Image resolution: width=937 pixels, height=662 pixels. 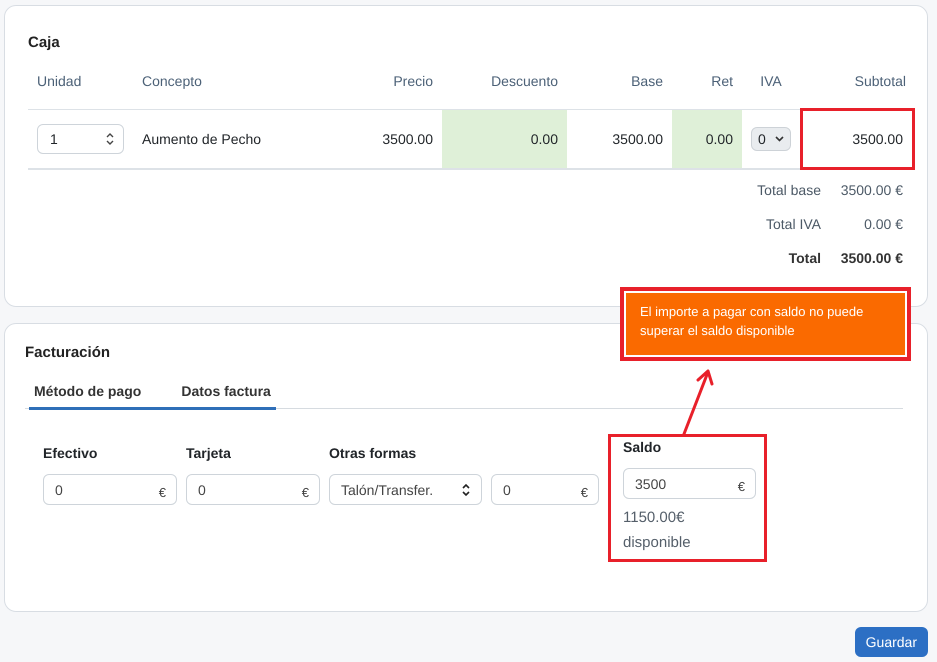 What do you see at coordinates (202, 139) in the screenshot?
I see `table-cell: Aumento de Pecho` at bounding box center [202, 139].